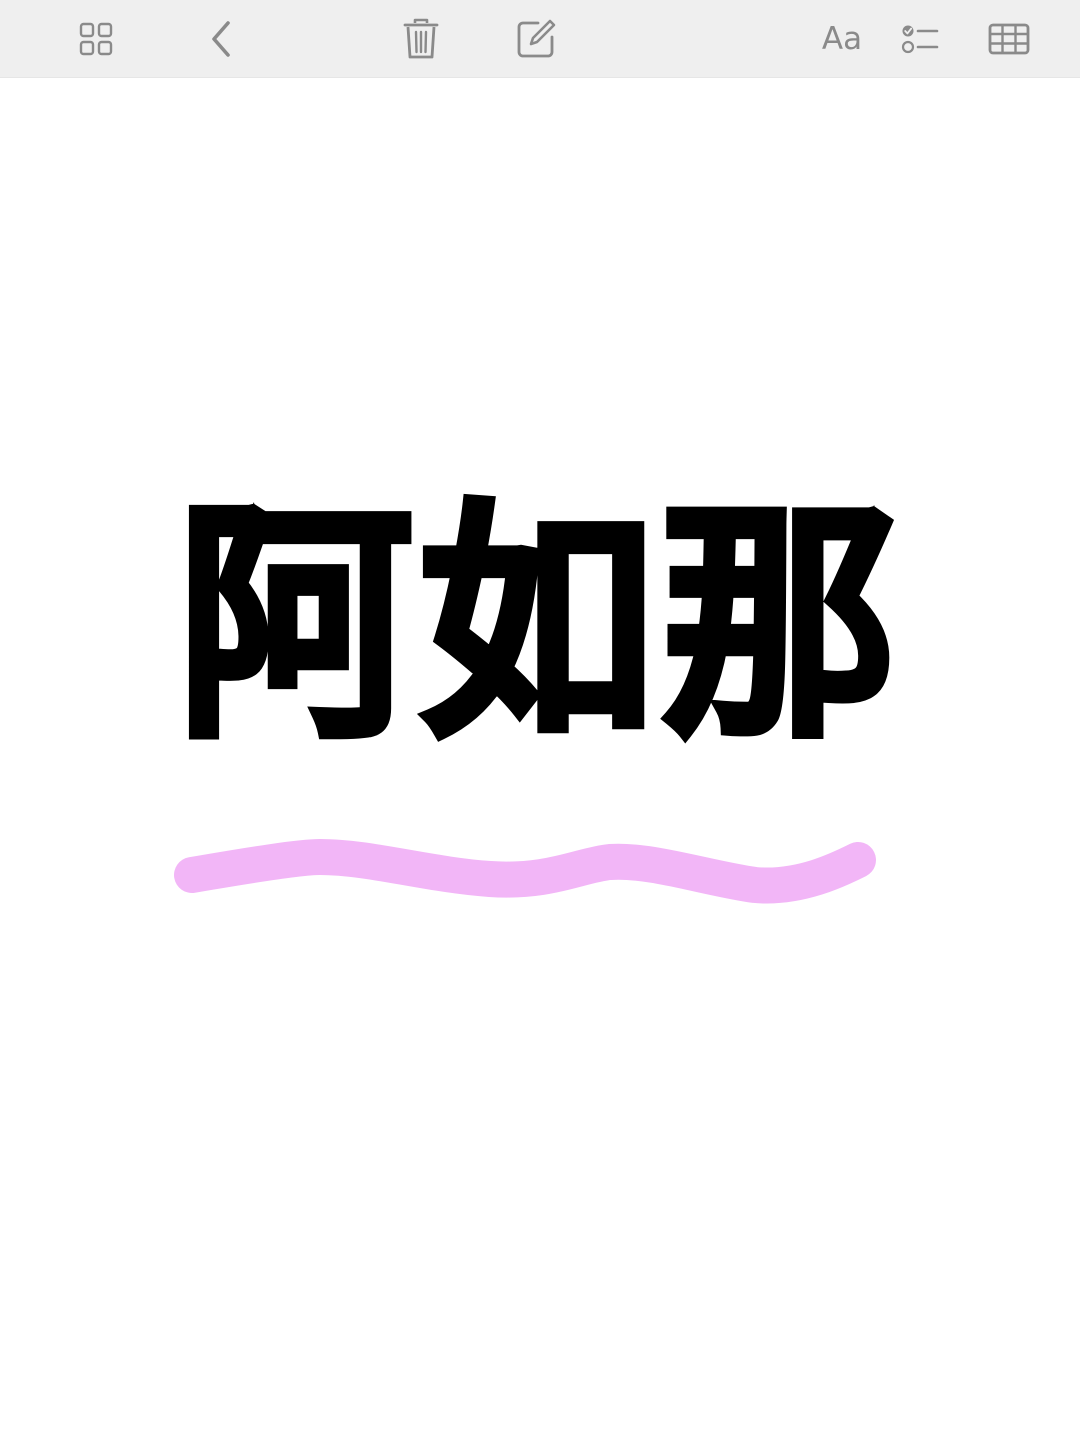 This screenshot has height=1440, width=1080. I want to click on gallery-view-button, so click(96, 39).